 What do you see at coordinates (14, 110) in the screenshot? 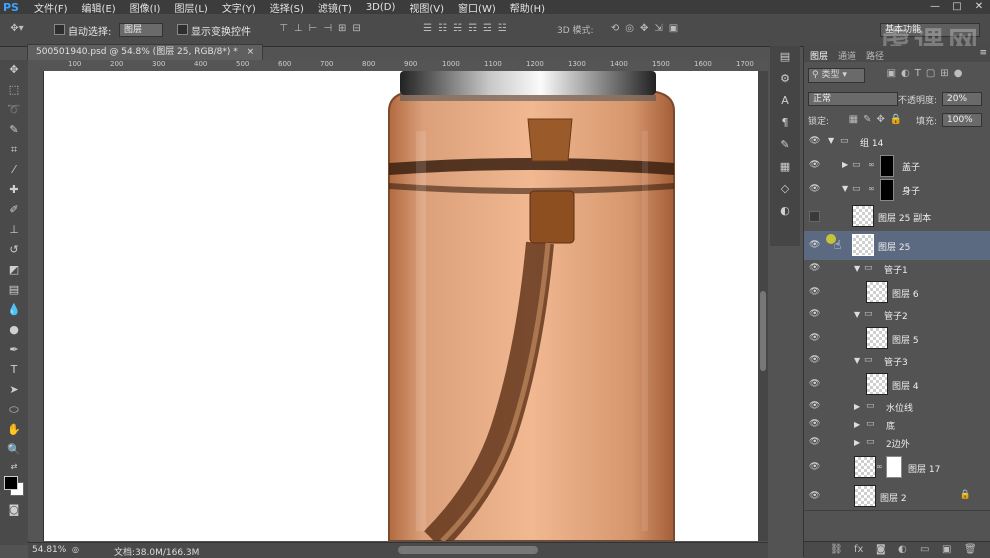
I see `lasso-tool-icon: ➰` at bounding box center [14, 110].